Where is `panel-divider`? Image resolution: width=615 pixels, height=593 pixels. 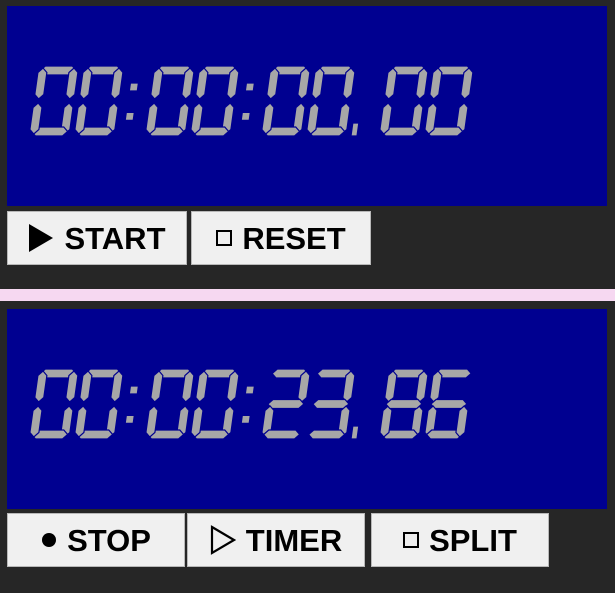 panel-divider is located at coordinates (307, 295).